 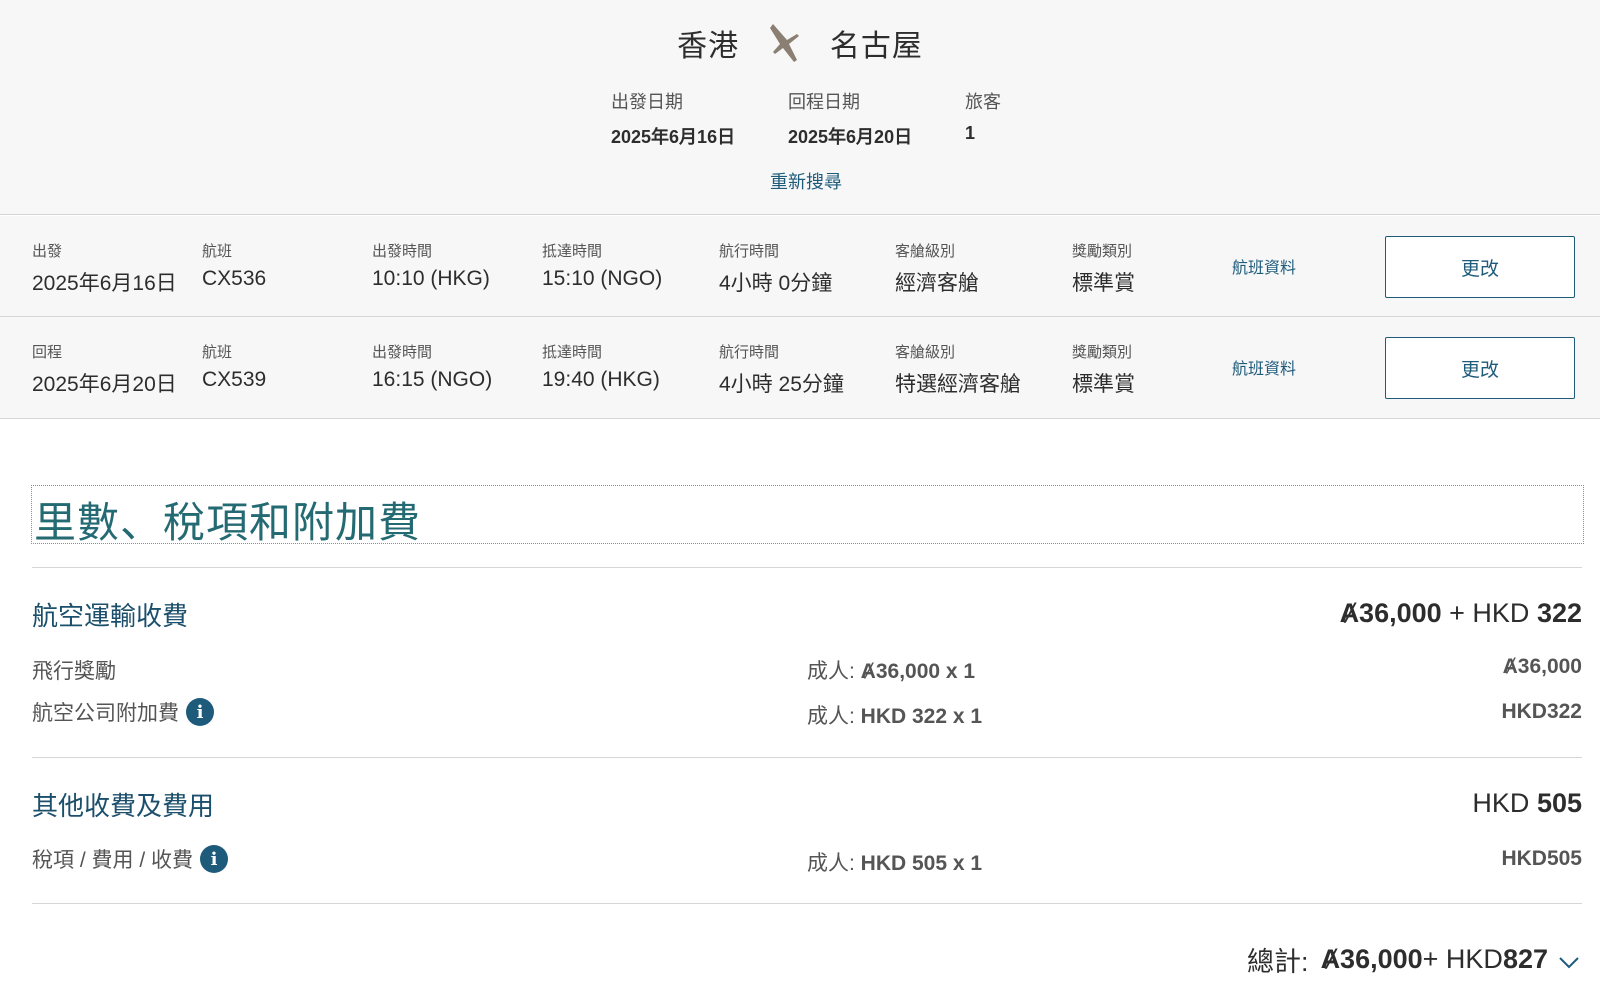 What do you see at coordinates (602, 265) in the screenshot?
I see `arrival-time-cell: 抵達時間 15:10 (NGO)` at bounding box center [602, 265].